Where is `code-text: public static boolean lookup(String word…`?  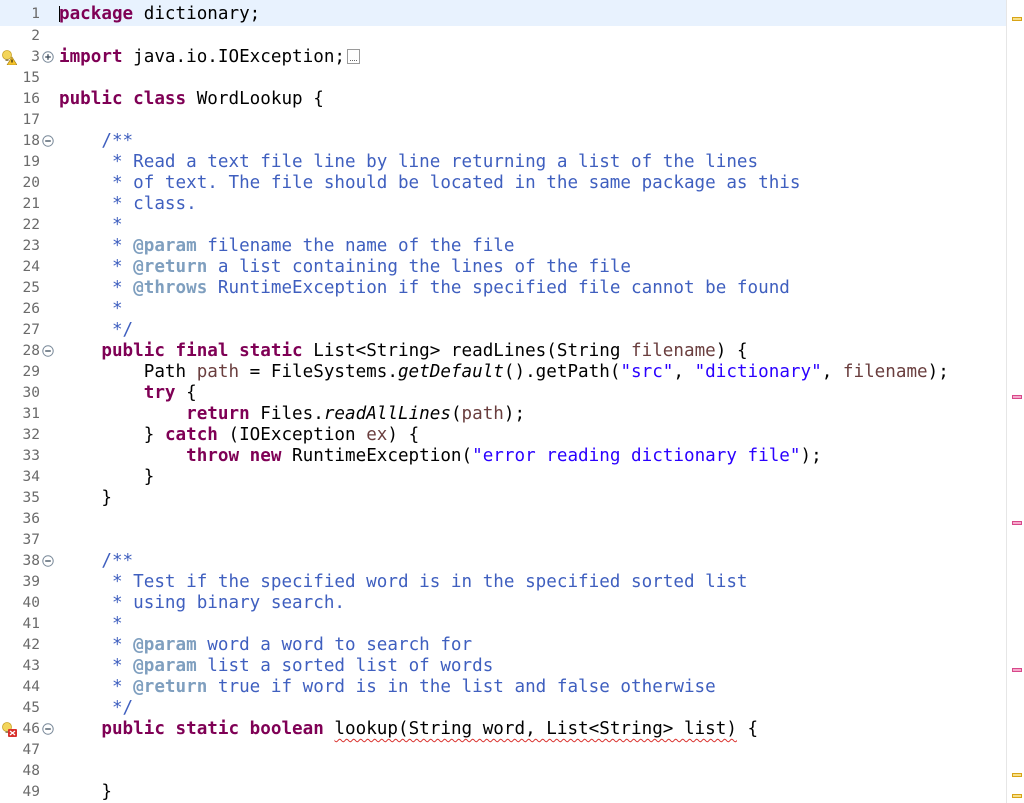
code-text: public static boolean lookup(String word… is located at coordinates (408, 729).